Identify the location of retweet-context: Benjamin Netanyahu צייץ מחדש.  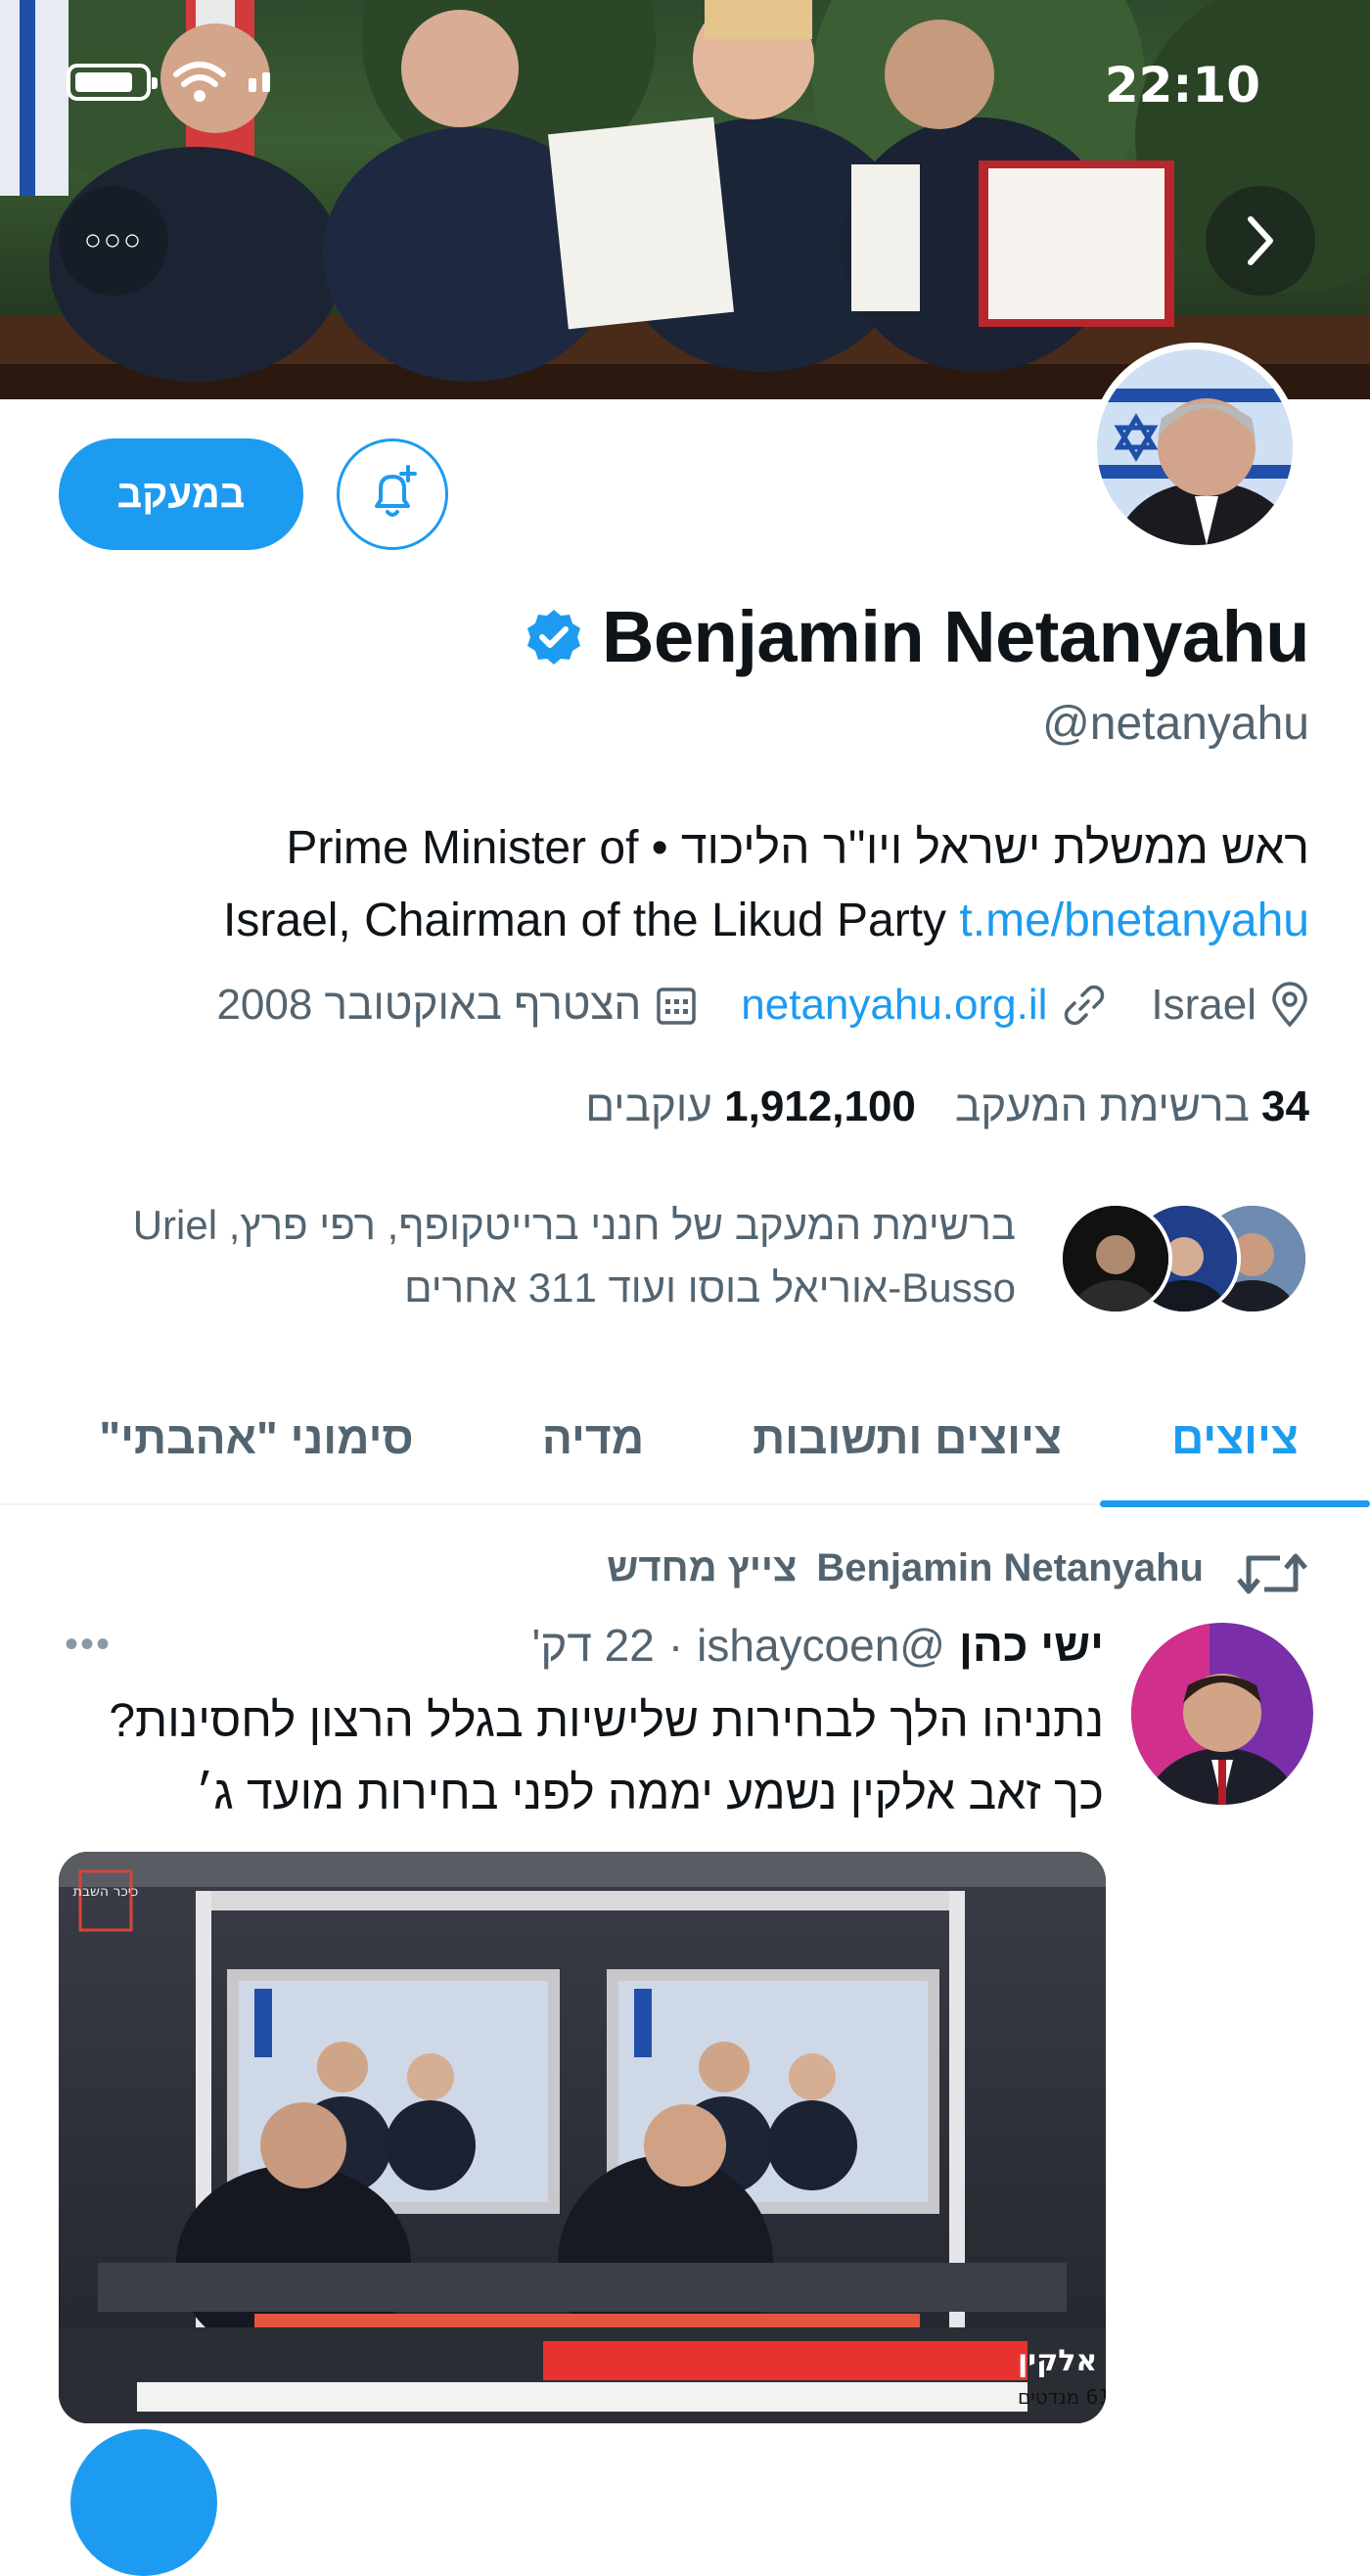
(905, 1568).